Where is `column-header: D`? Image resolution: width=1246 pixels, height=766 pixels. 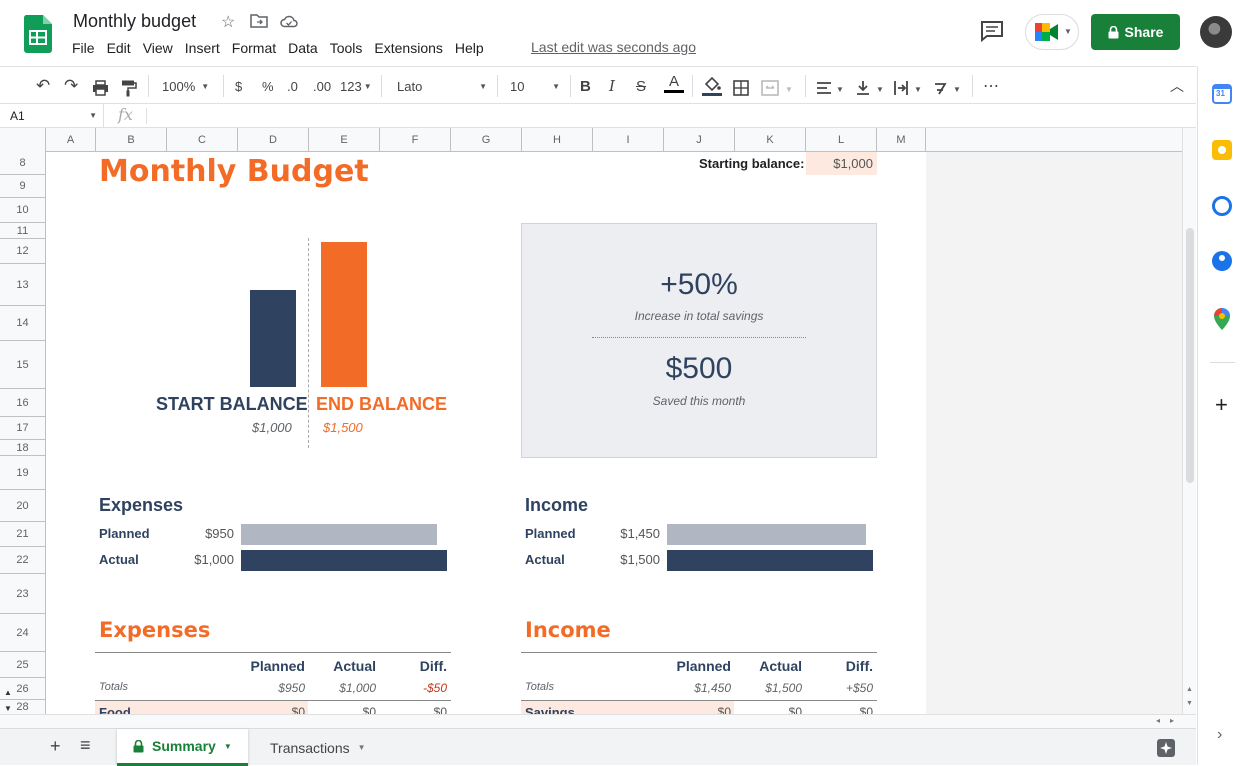
column-header: D is located at coordinates (273, 140).